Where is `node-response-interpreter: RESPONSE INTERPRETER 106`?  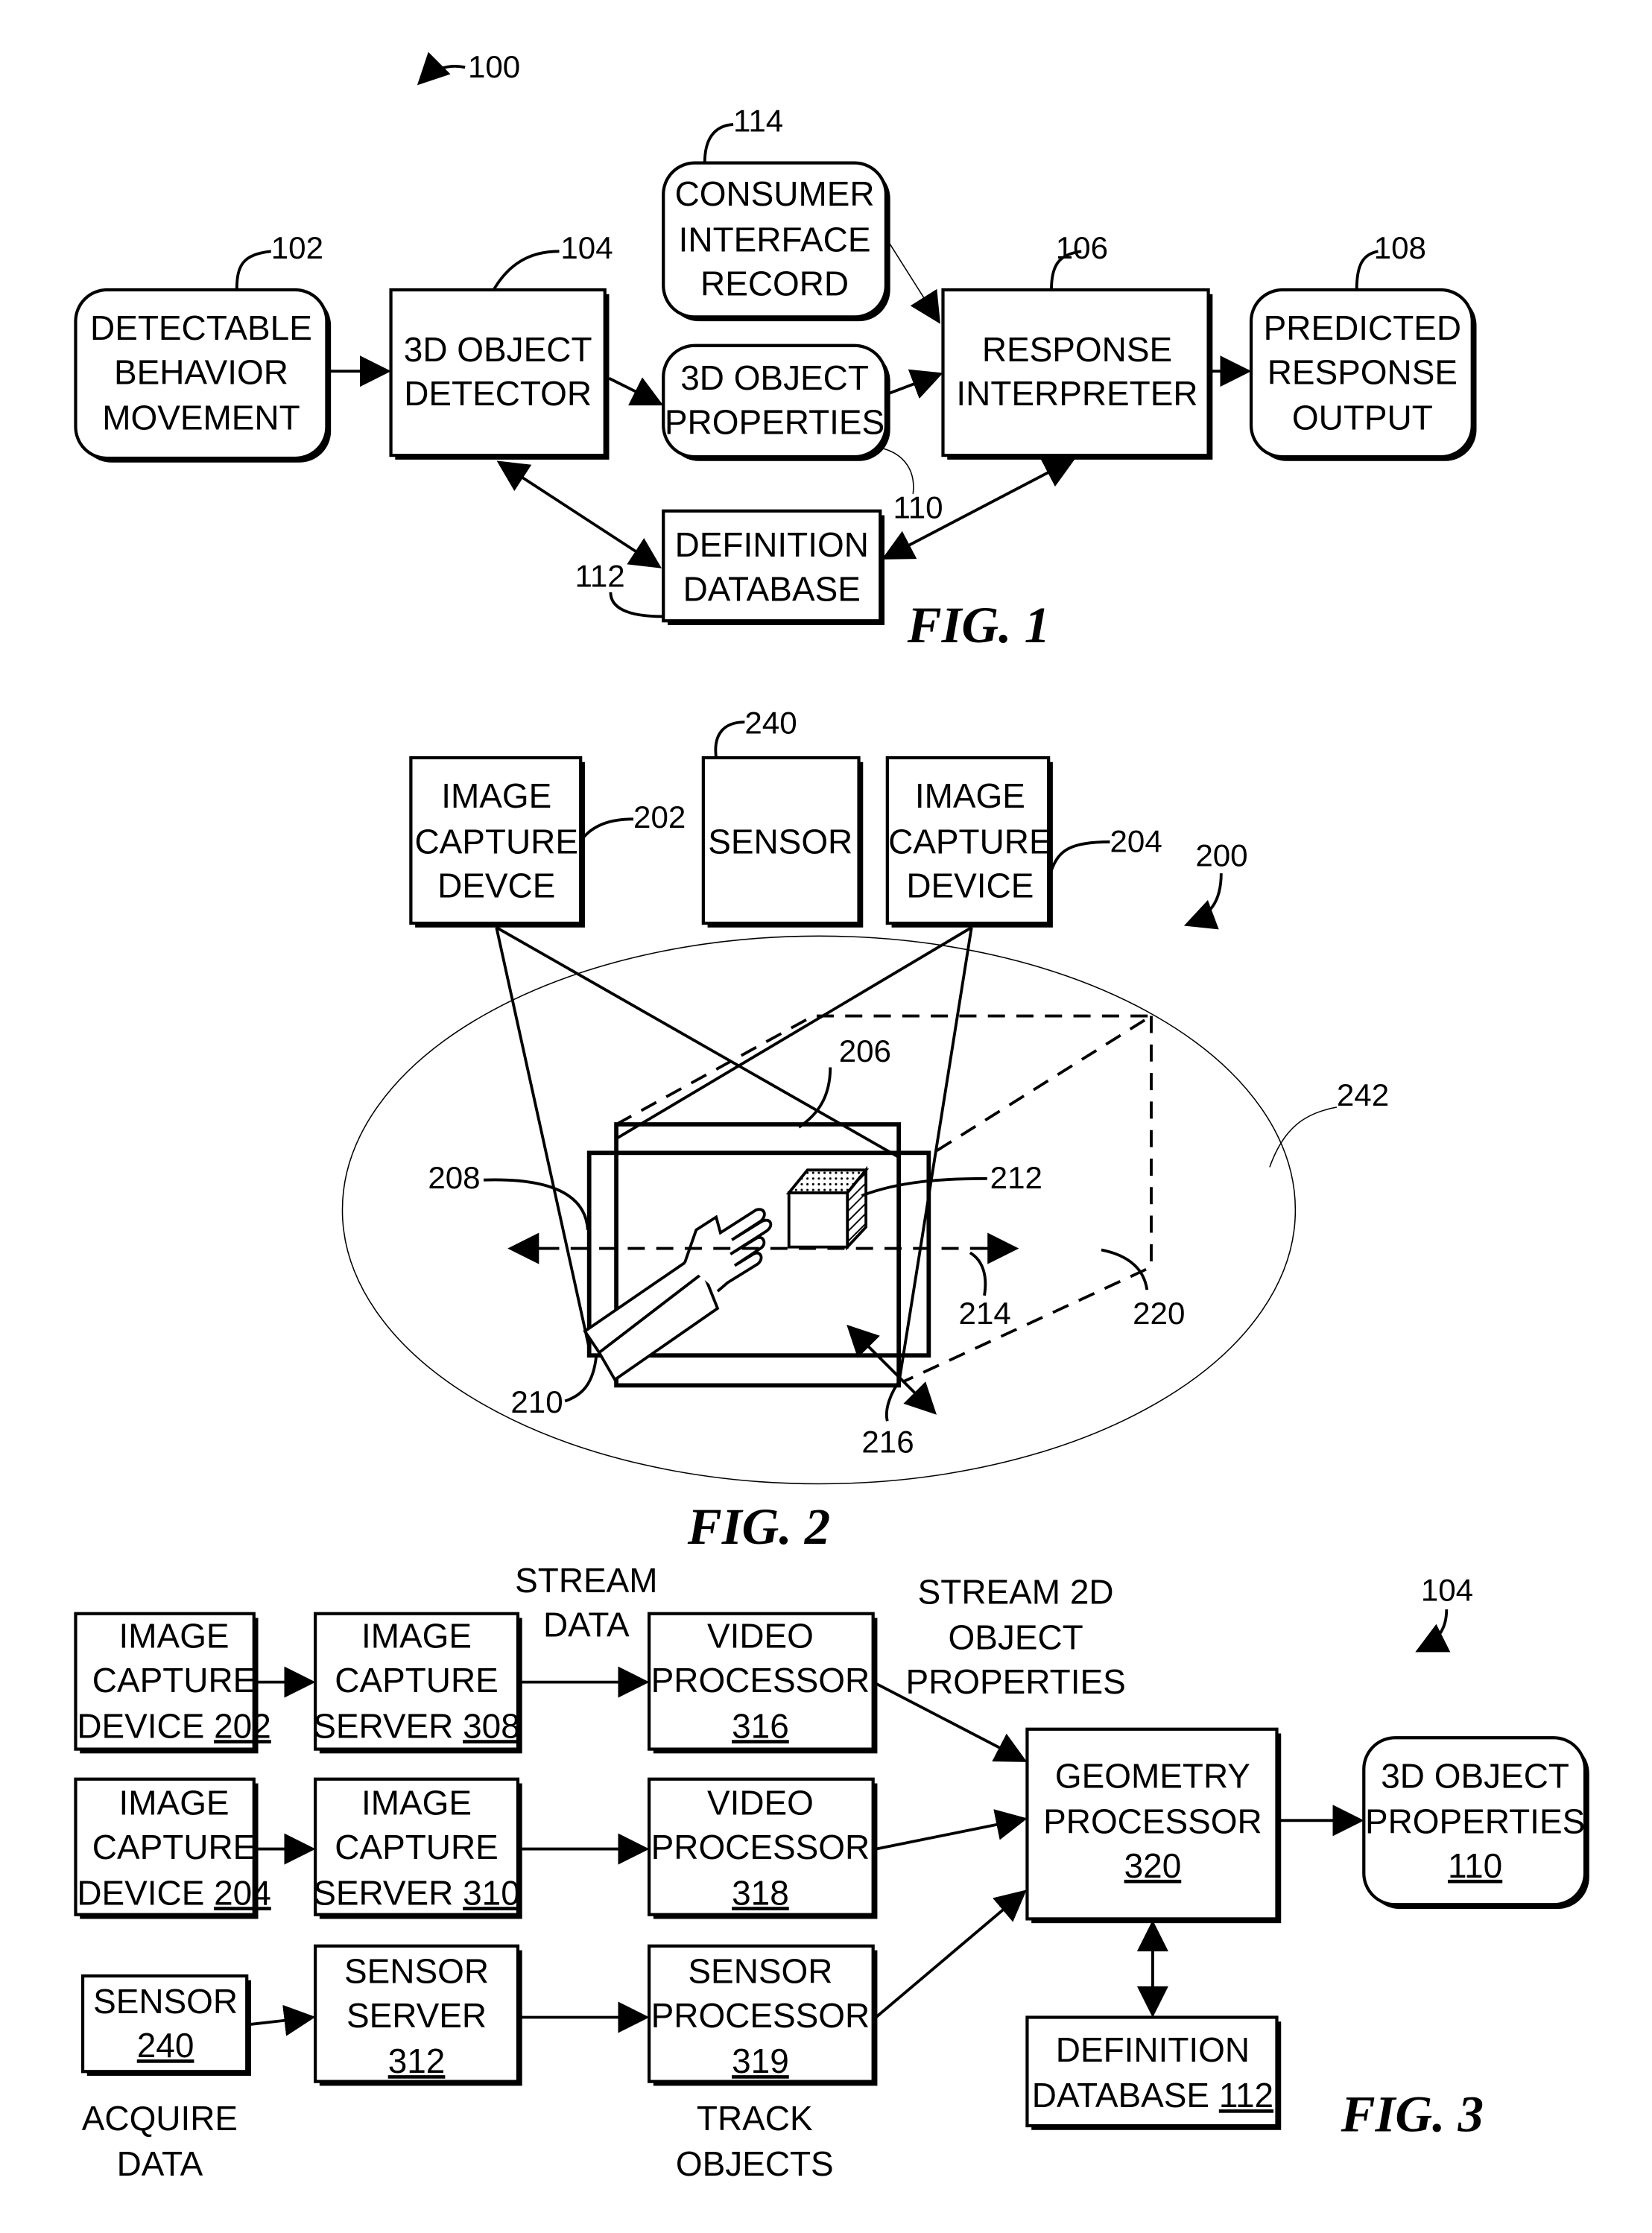
node-response-interpreter: RESPONSE INTERPRETER 106 is located at coordinates (1077, 345).